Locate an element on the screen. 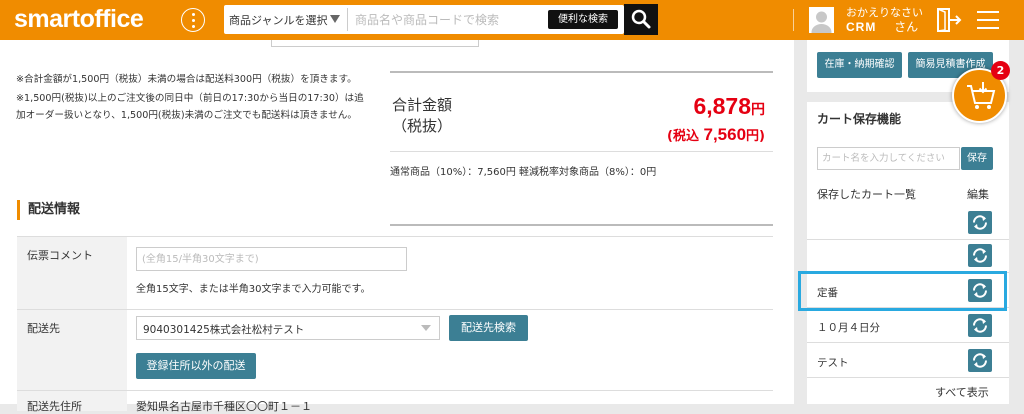  hamburger-menu-icon is located at coordinates (989, 20).